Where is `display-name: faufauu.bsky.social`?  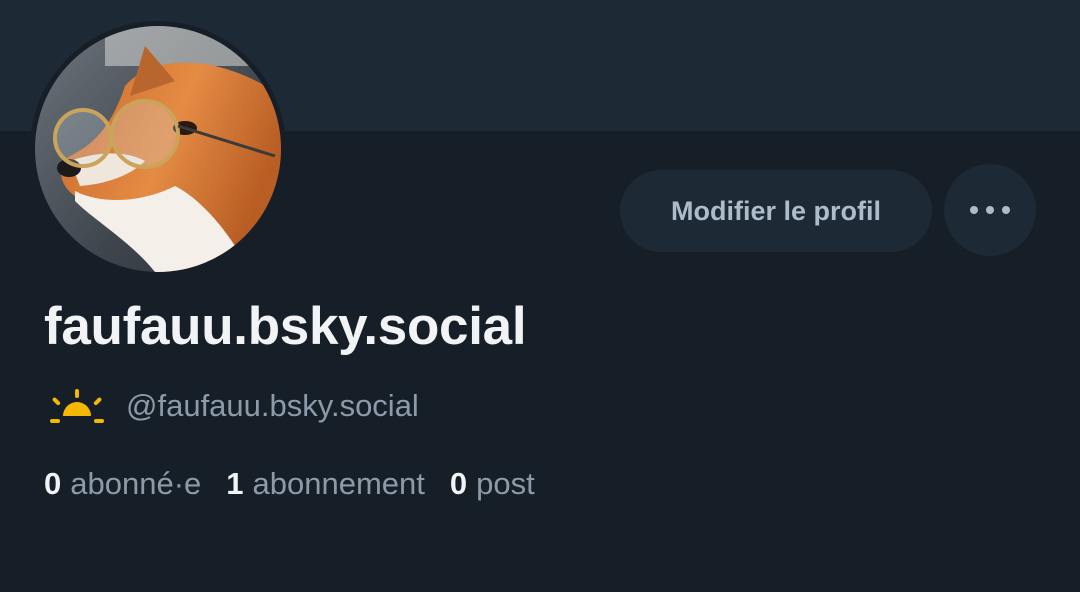
display-name: faufauu.bsky.social is located at coordinates (285, 326).